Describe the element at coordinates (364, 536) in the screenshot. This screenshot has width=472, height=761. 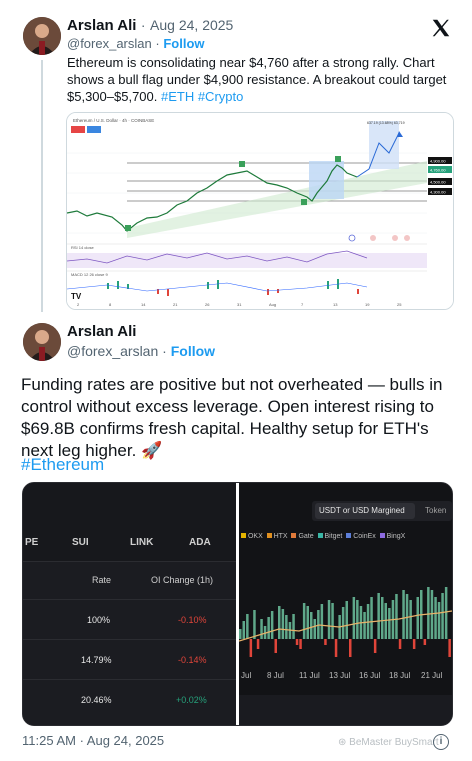
I see `legend-coinex: CoinEx` at that location.